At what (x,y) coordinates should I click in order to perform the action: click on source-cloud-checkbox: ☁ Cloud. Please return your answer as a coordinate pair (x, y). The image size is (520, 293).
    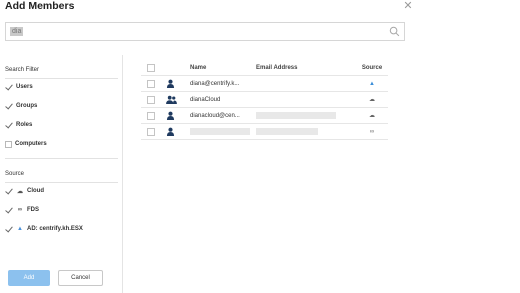
    Looking at the image, I should click on (24, 191).